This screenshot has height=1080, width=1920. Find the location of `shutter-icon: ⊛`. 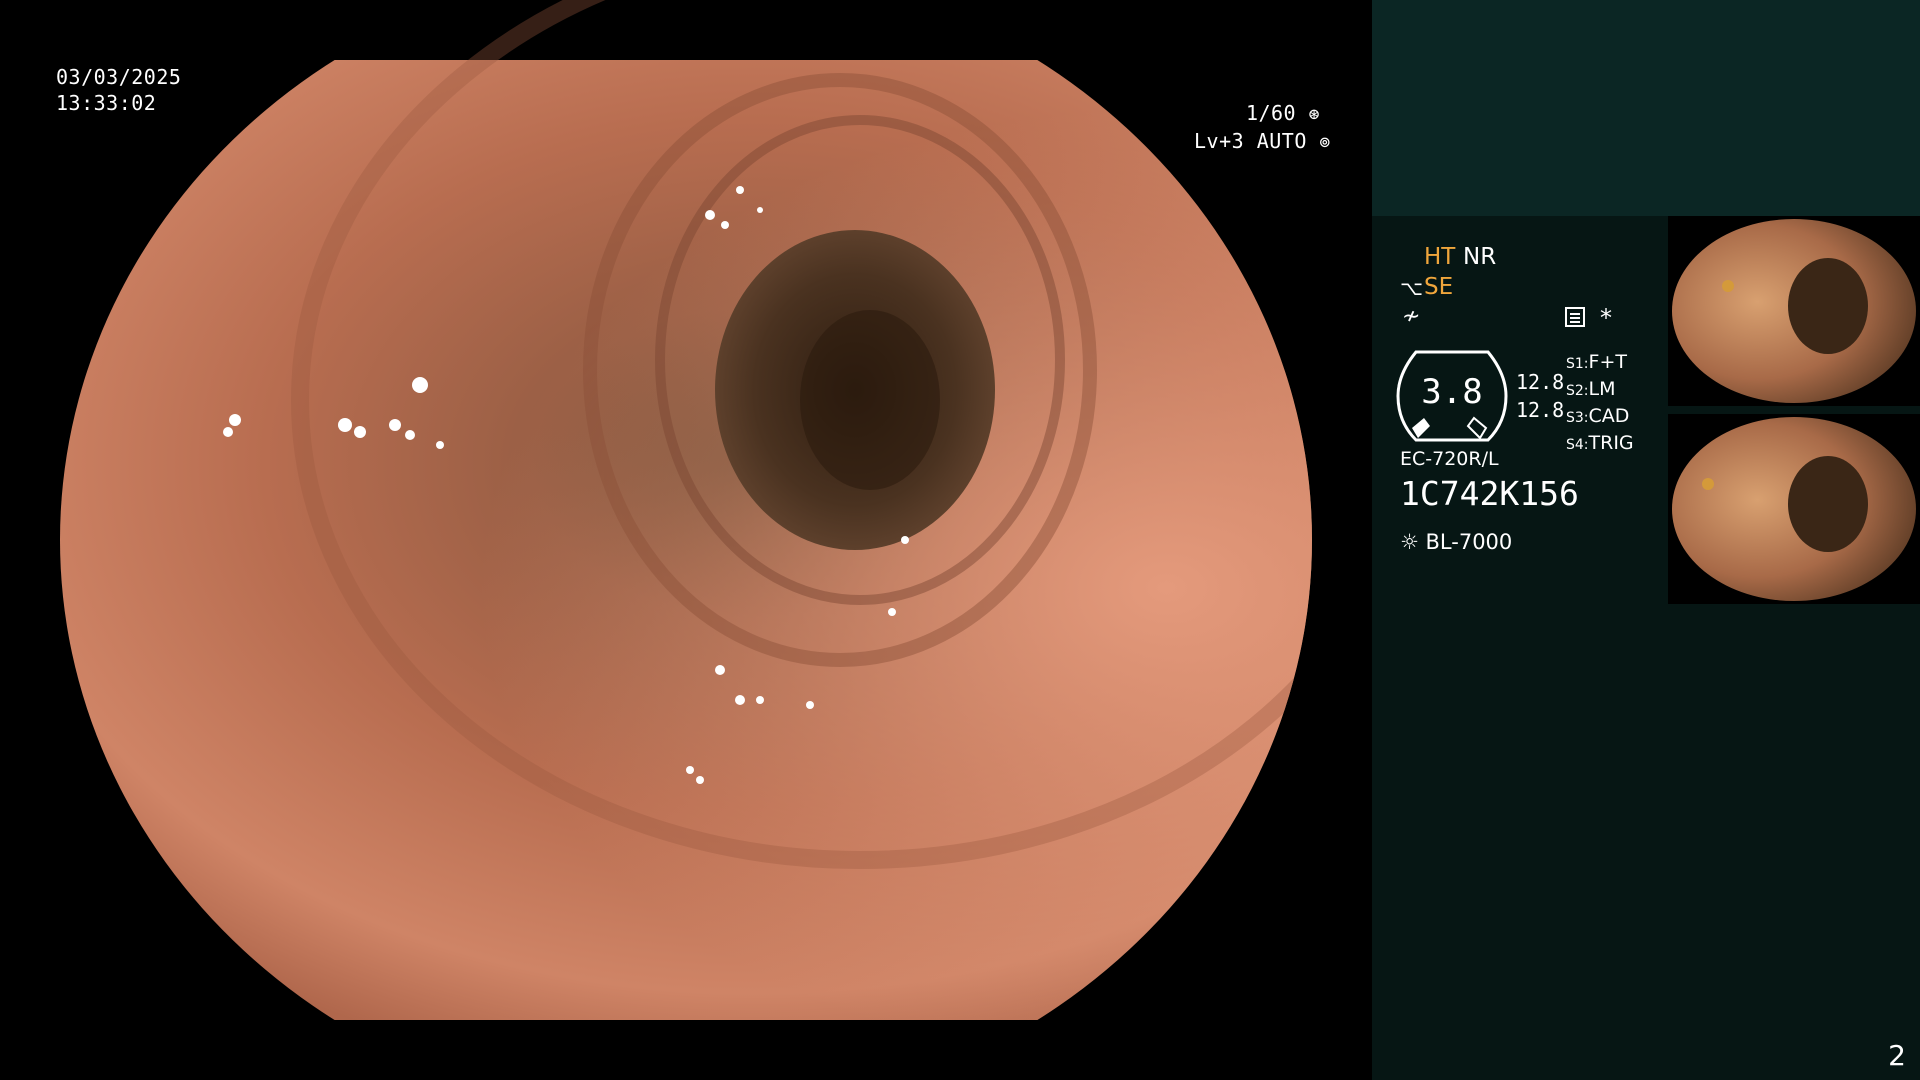

shutter-icon: ⊛ is located at coordinates (1314, 114).